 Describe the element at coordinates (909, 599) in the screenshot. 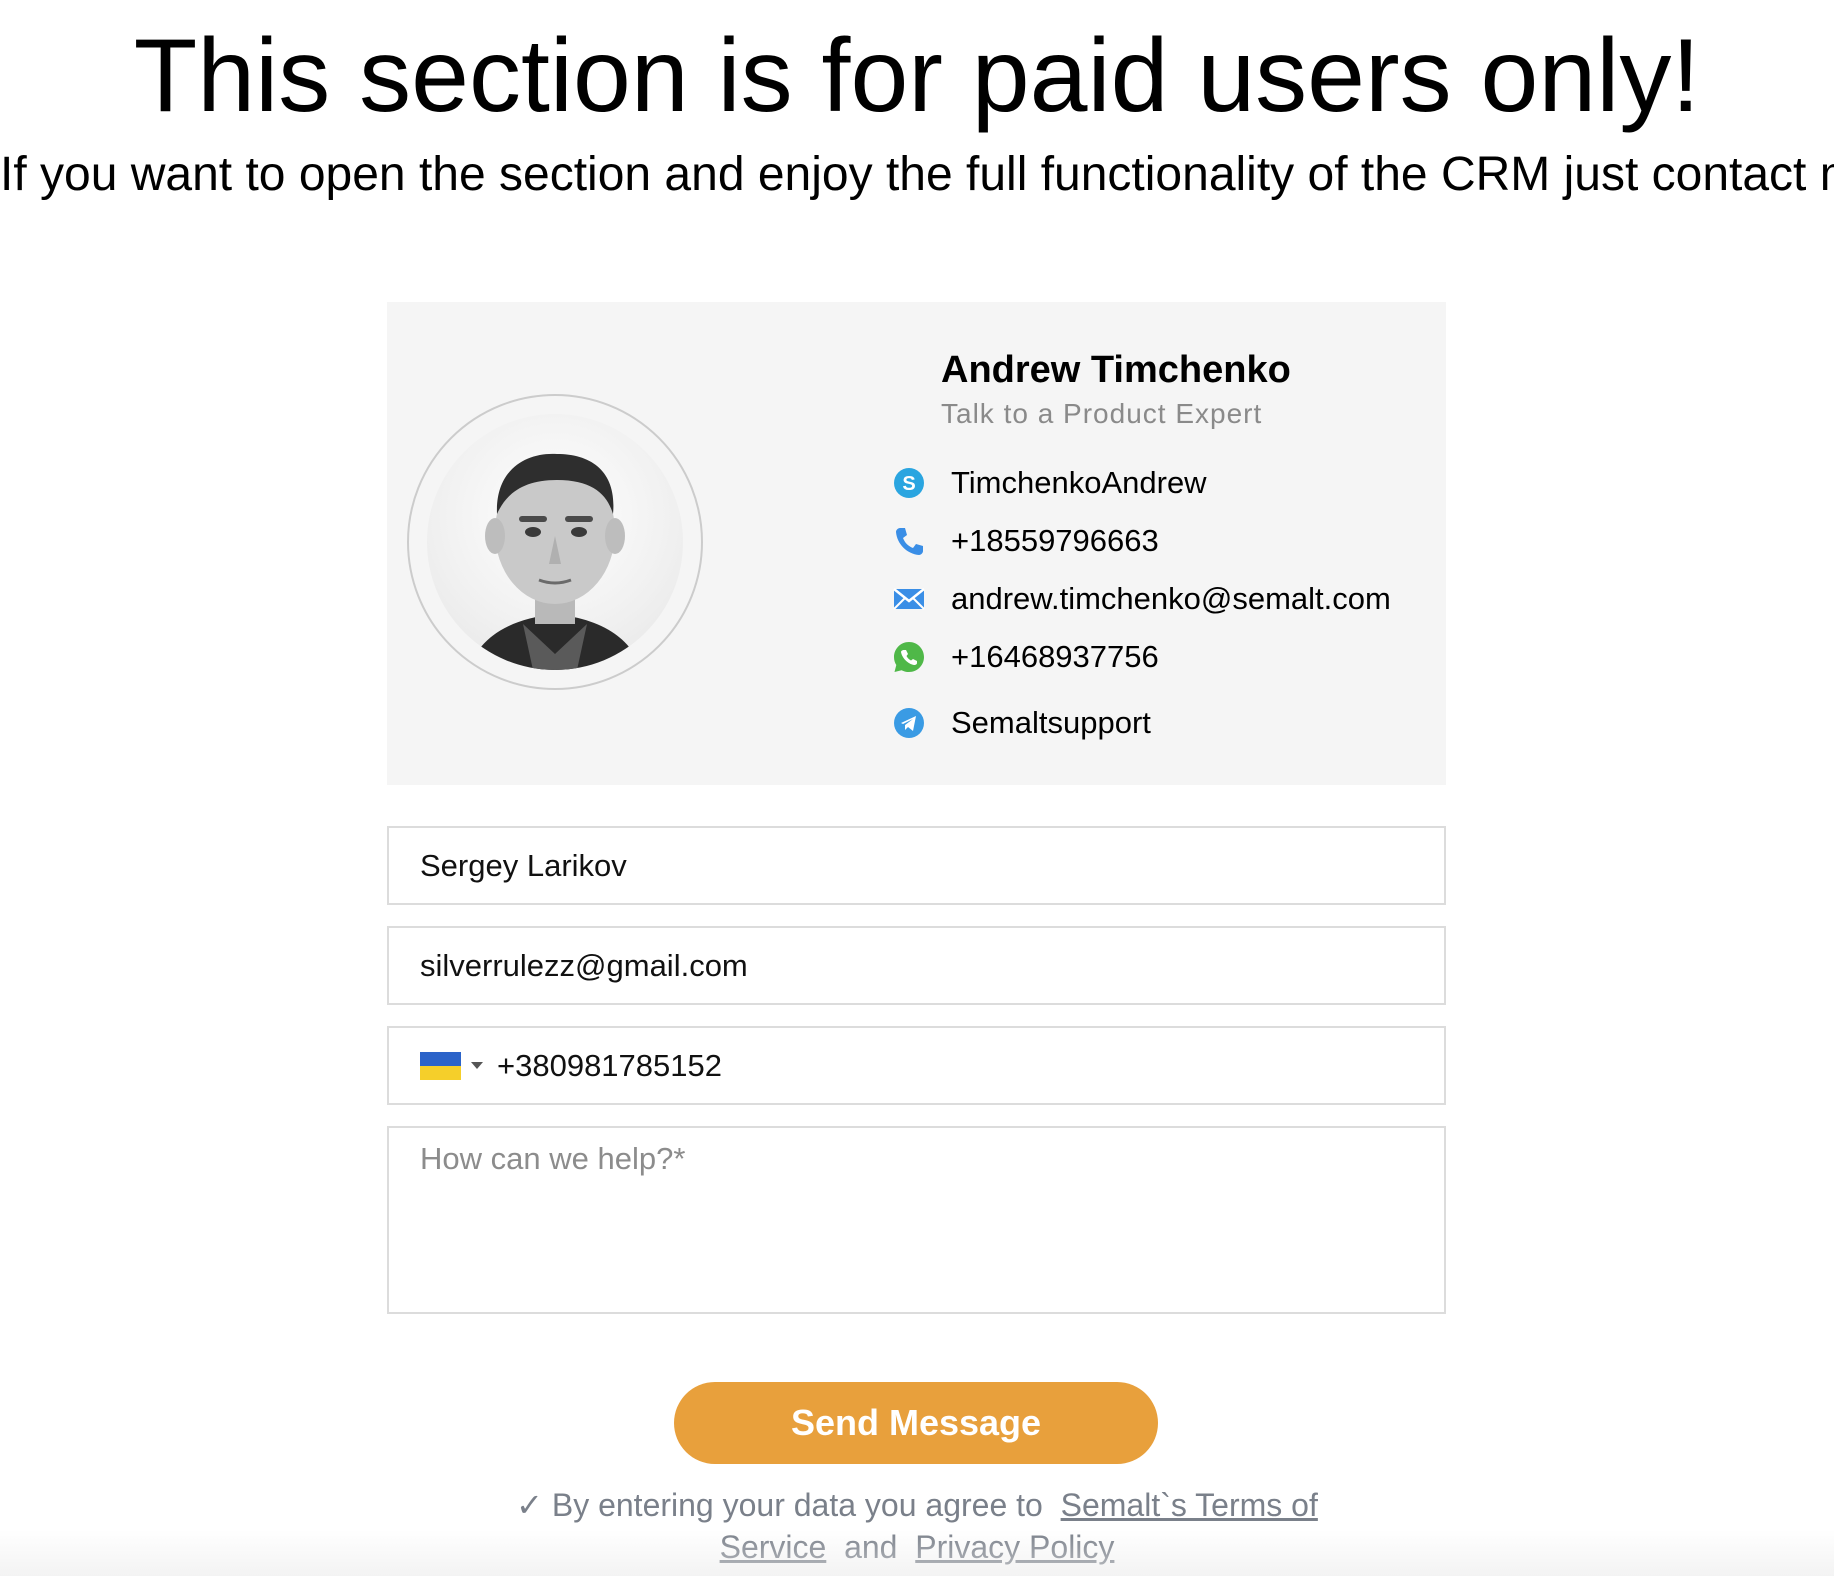

I see `email-icon` at that location.